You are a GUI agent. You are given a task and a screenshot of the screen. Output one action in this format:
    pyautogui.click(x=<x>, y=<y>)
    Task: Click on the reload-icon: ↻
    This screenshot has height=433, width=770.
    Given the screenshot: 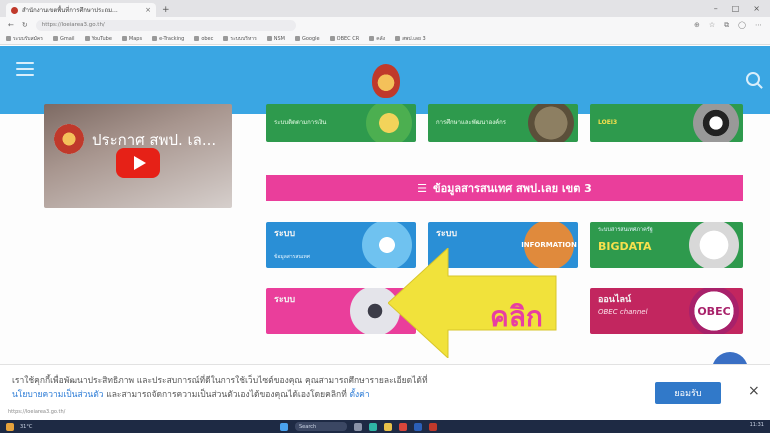 What is the action you would take?
    pyautogui.click(x=25, y=25)
    